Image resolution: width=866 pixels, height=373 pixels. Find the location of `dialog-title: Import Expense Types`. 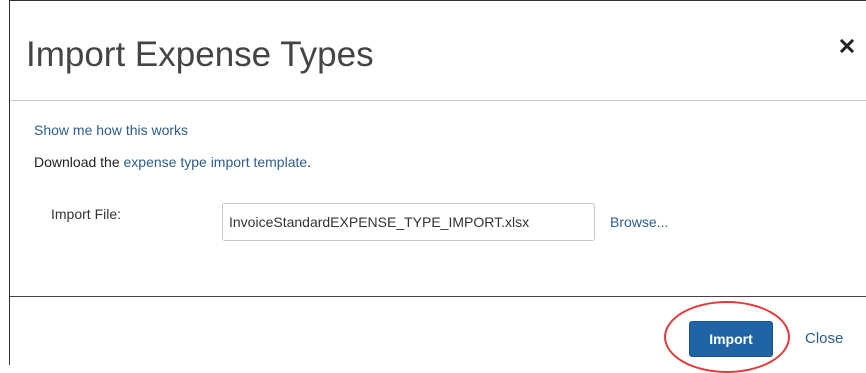

dialog-title: Import Expense Types is located at coordinates (200, 54).